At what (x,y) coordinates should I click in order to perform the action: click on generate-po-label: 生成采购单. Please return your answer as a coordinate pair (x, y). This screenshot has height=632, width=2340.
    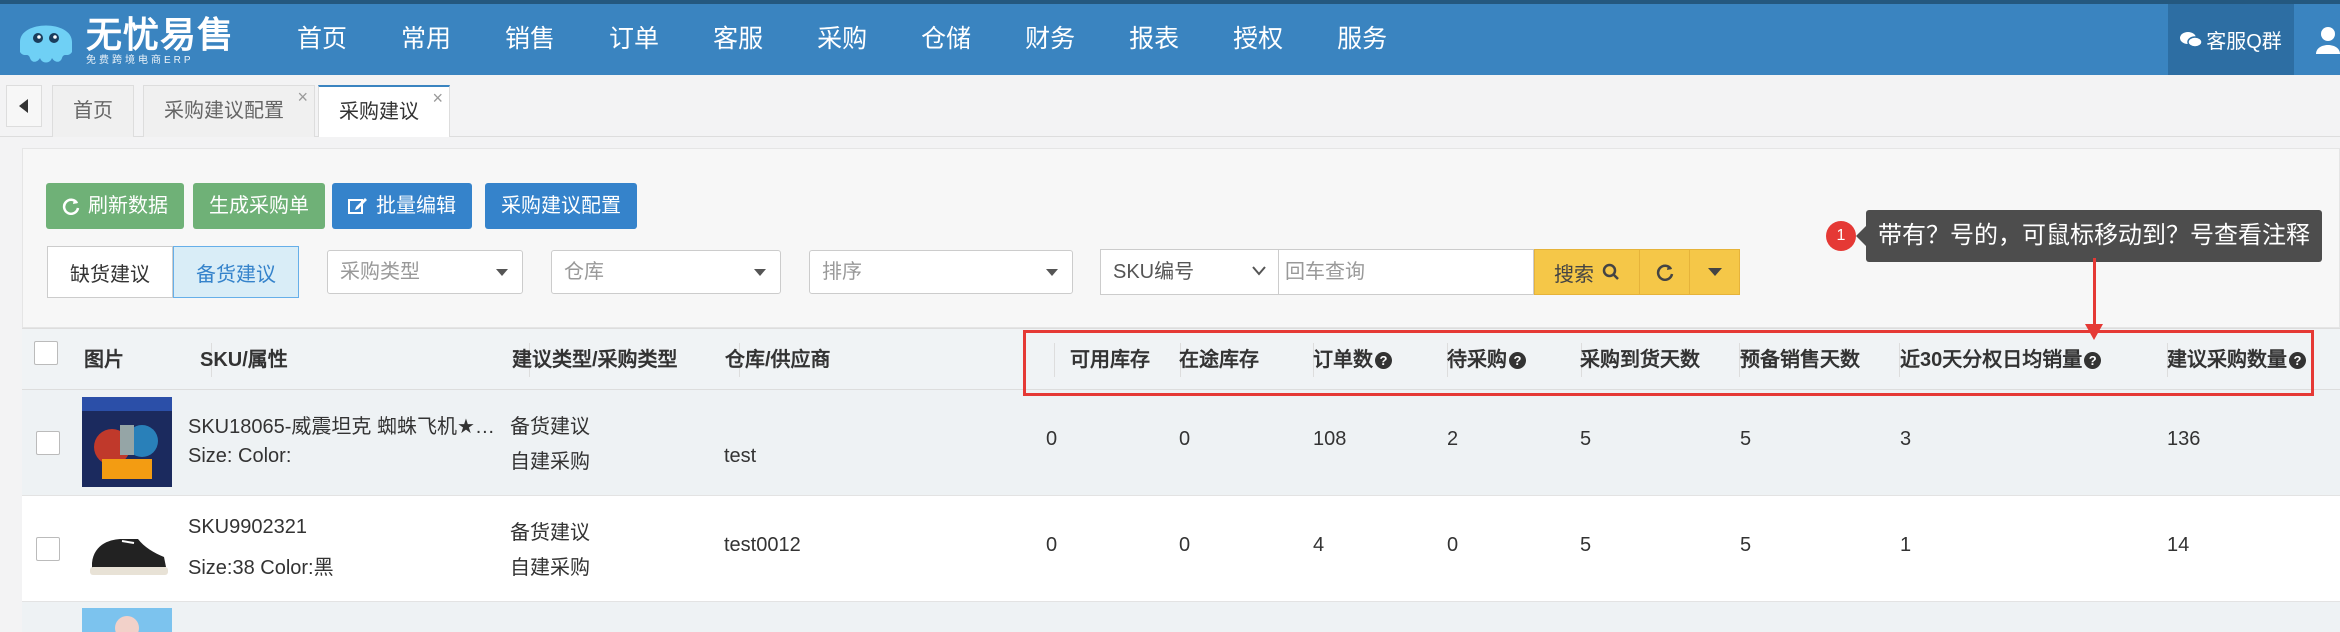
    Looking at the image, I should click on (259, 206).